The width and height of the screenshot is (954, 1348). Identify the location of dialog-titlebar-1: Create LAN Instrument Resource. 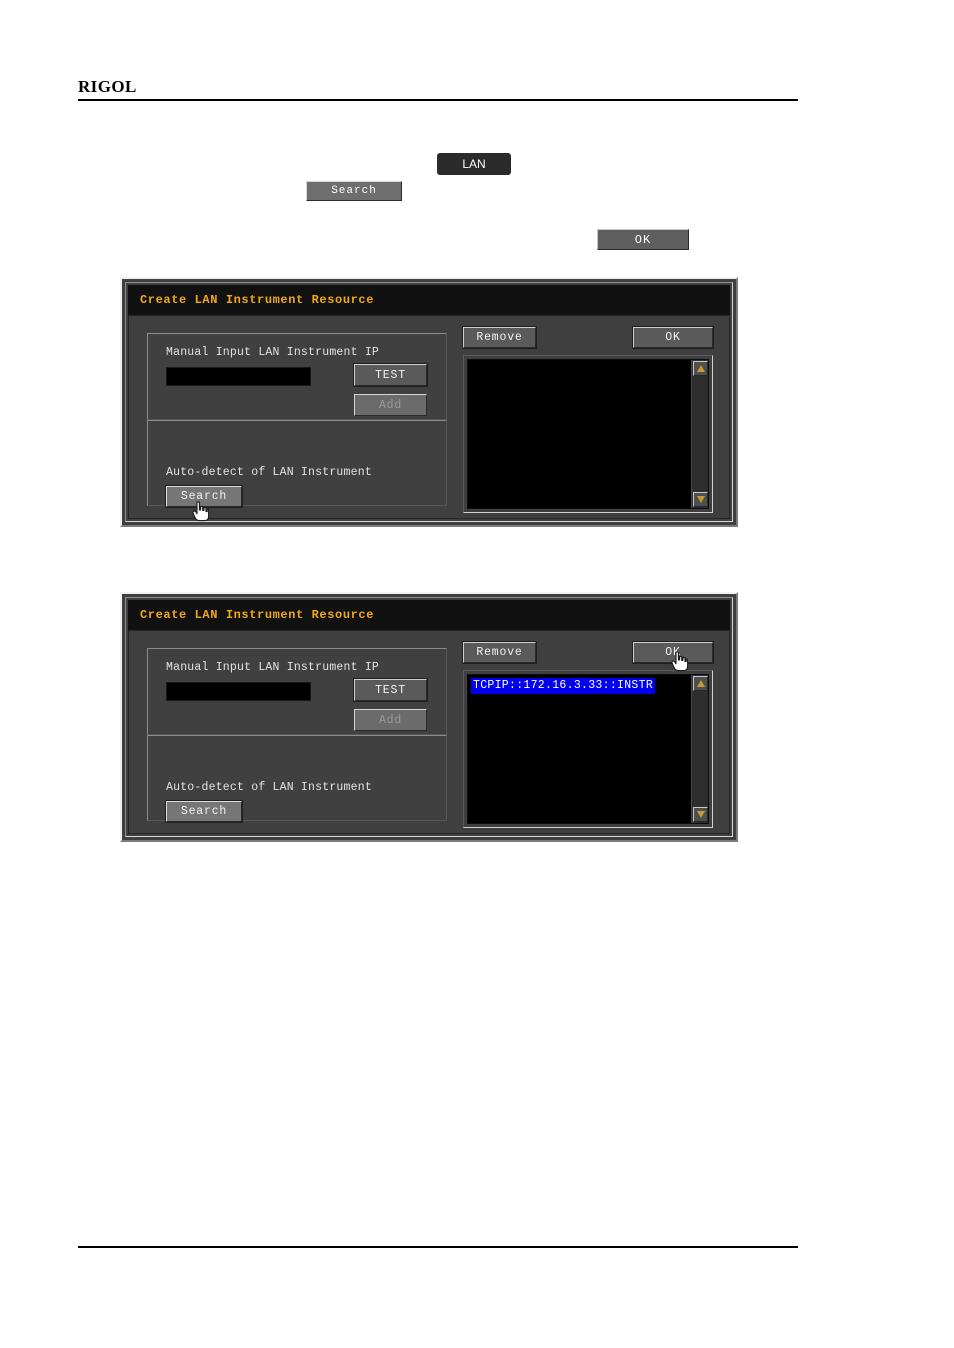
(429, 300).